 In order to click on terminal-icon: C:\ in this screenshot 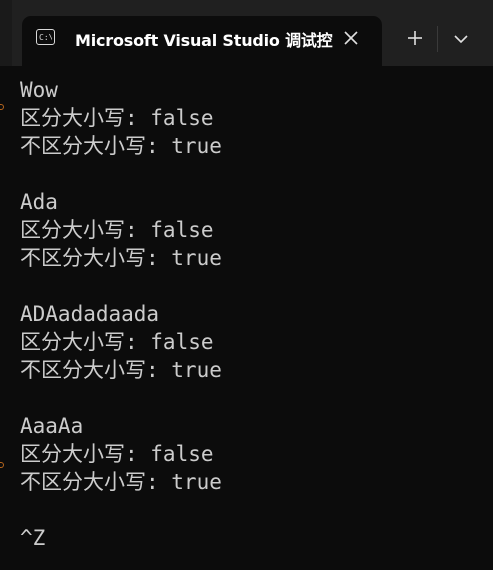, I will do `click(45, 37)`.